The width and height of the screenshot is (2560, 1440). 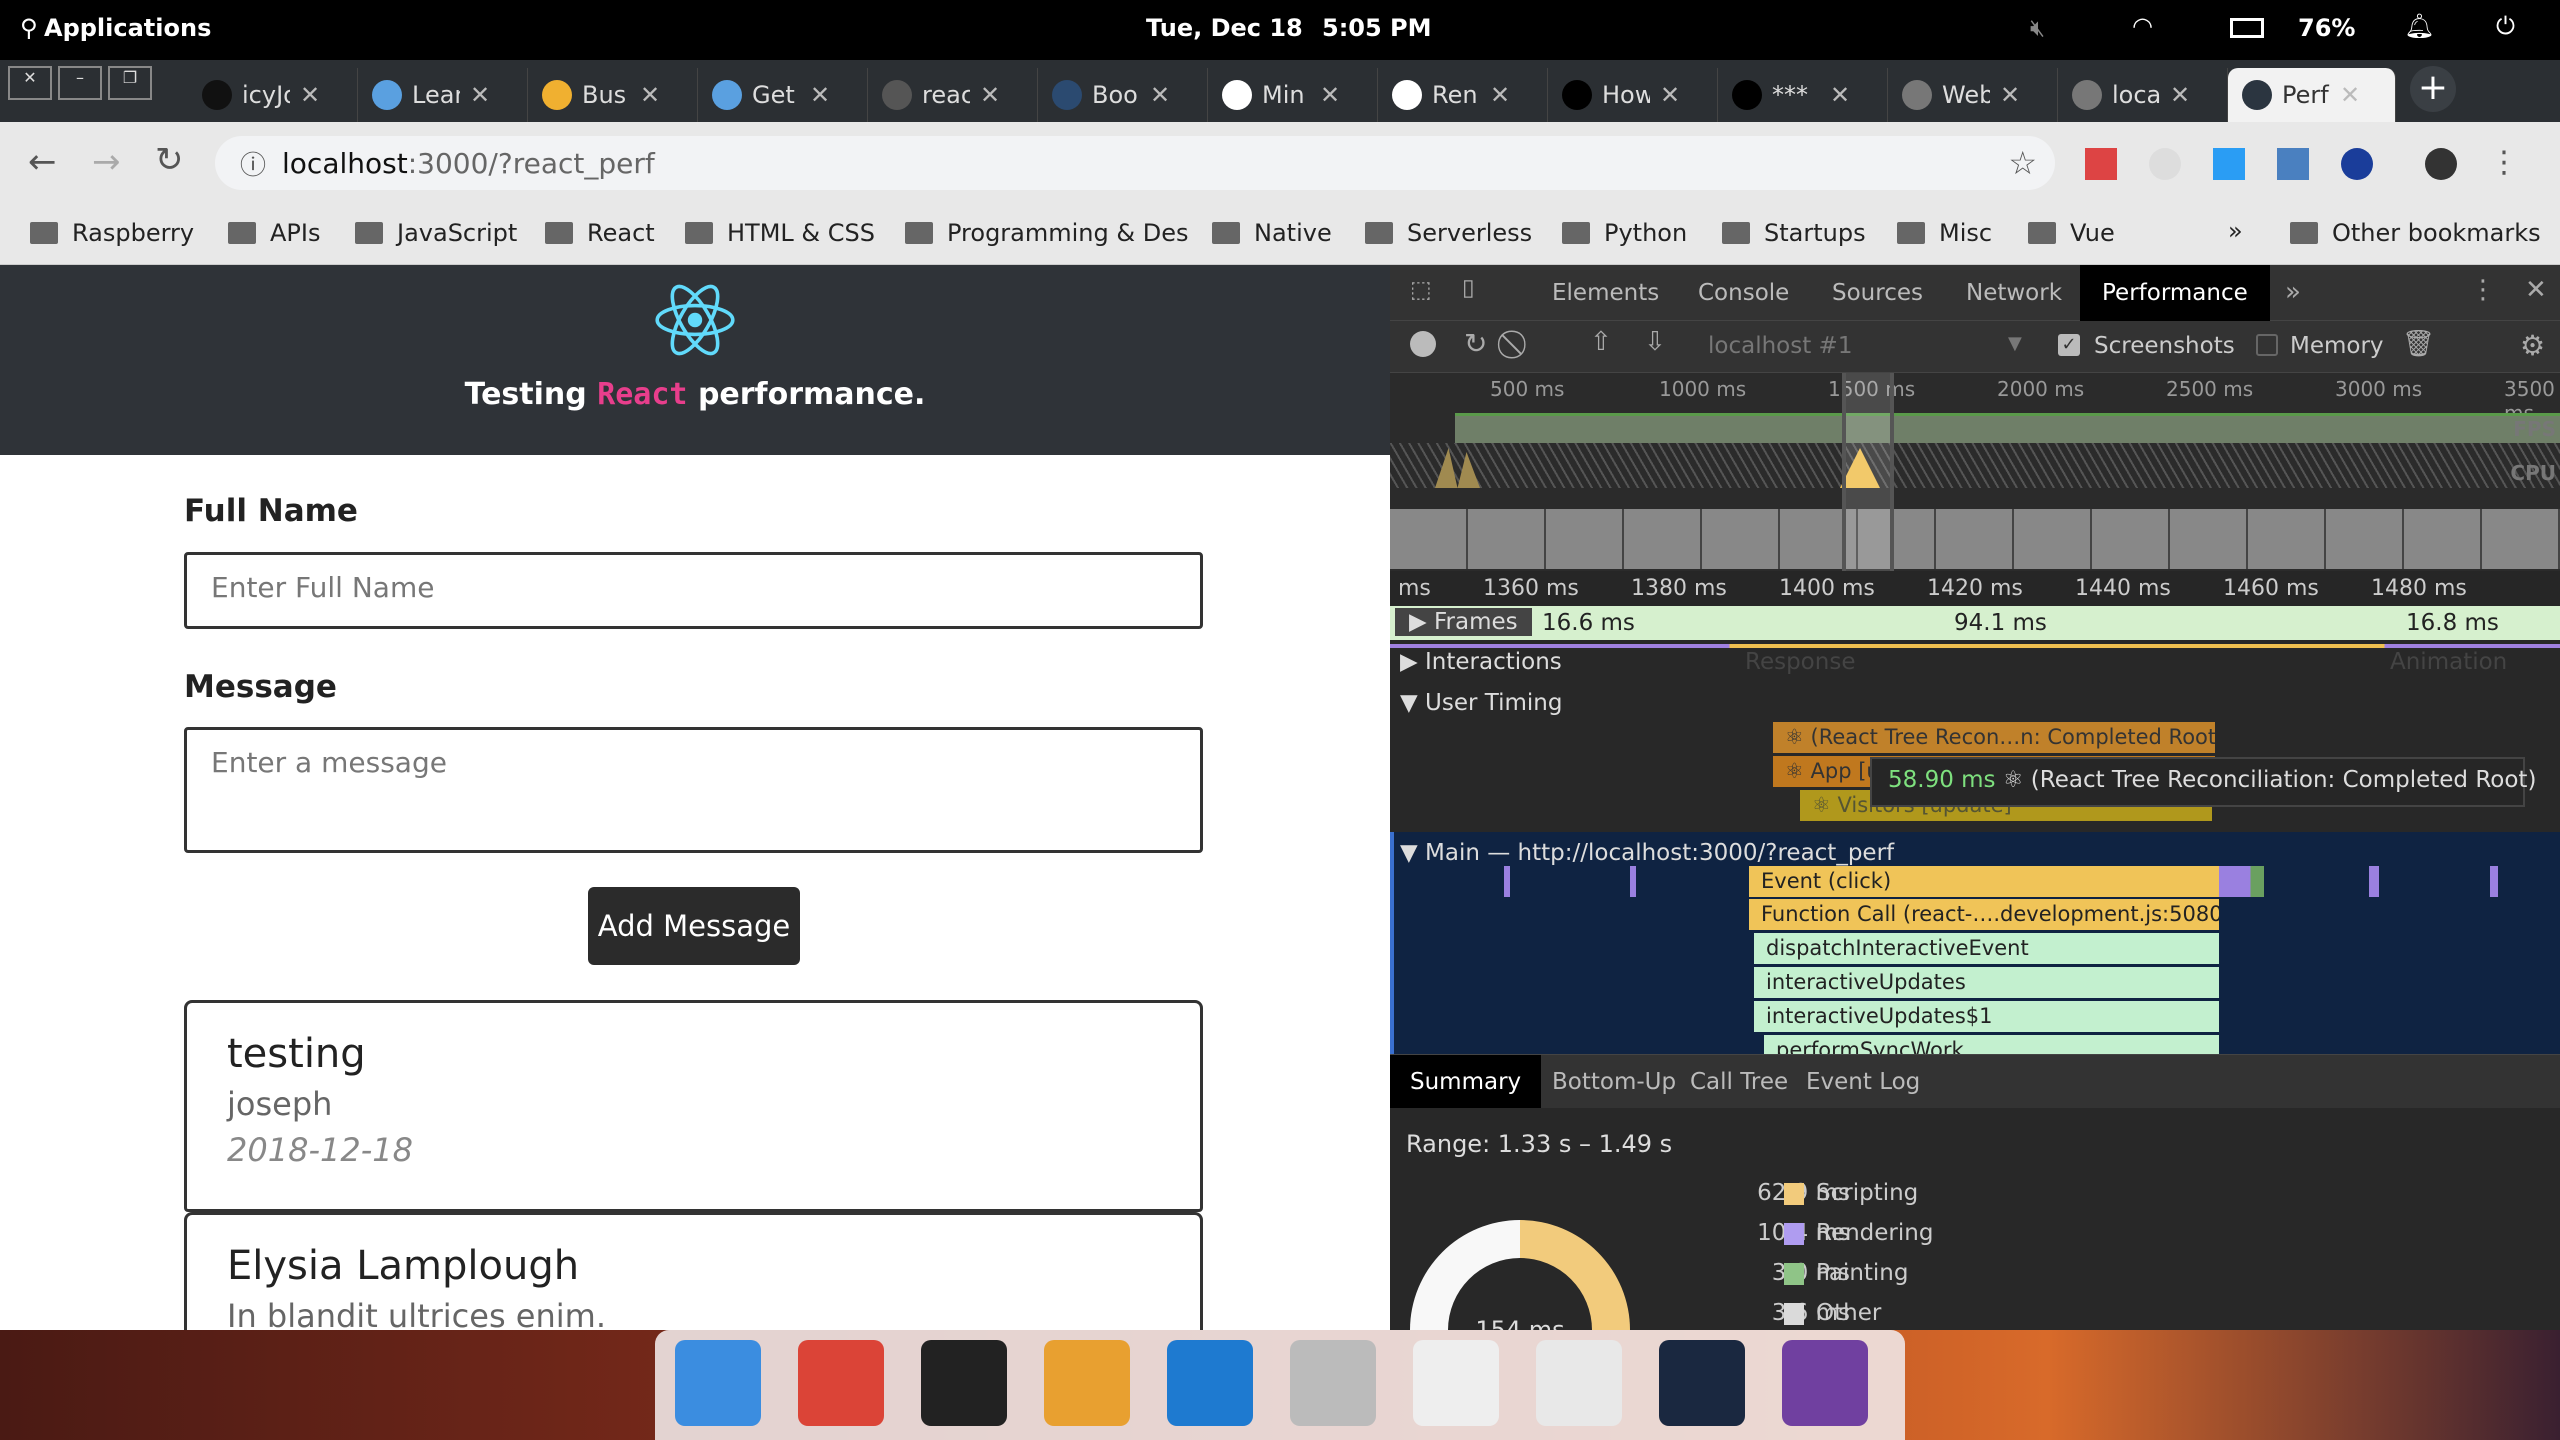 I want to click on back-icon: ←, so click(x=42, y=162).